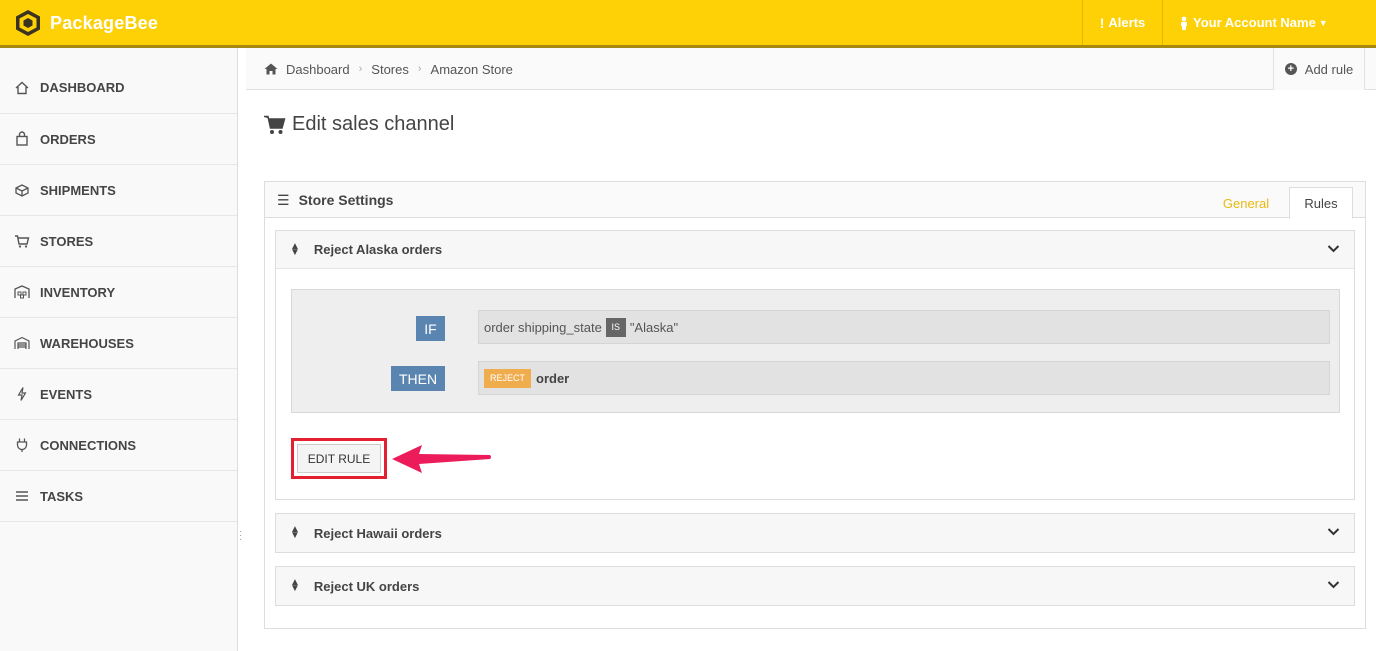 The image size is (1376, 651). What do you see at coordinates (373, 124) in the screenshot?
I see `page-title-text: Edit sales channel` at bounding box center [373, 124].